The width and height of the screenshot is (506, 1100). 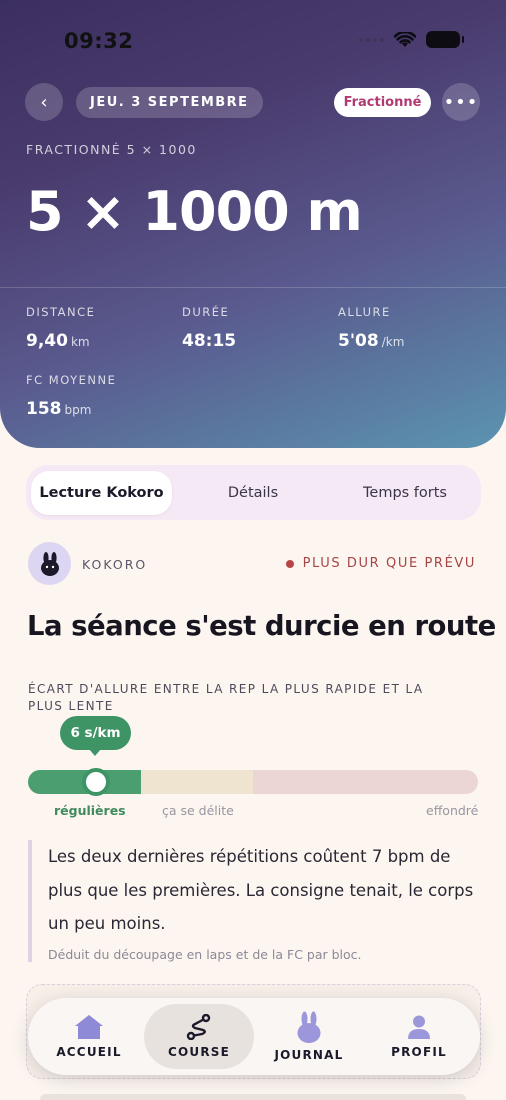 What do you see at coordinates (61, 312) in the screenshot?
I see `stat-label: DISTANCE` at bounding box center [61, 312].